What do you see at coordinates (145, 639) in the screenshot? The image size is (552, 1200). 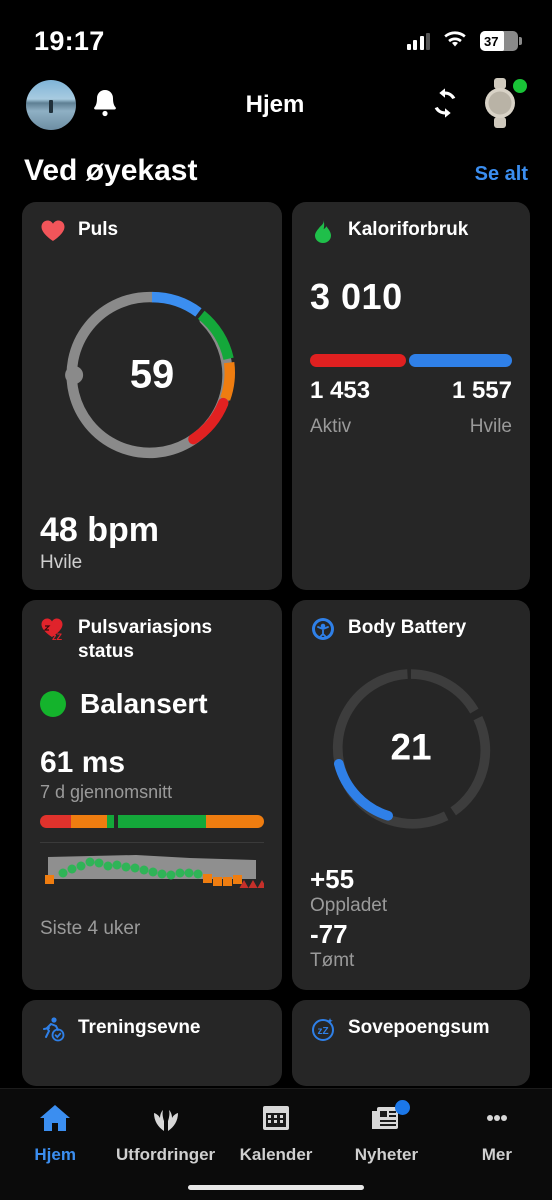 I see `card-title: Pulsvariasjons status` at bounding box center [145, 639].